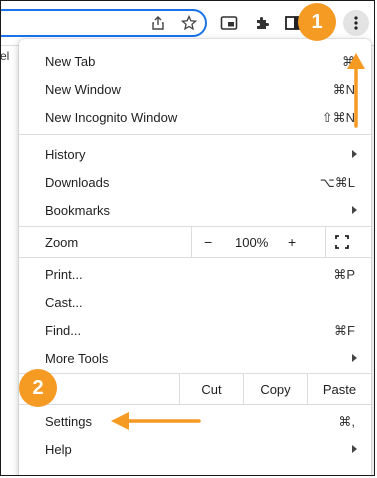  What do you see at coordinates (195, 89) in the screenshot?
I see `menu-item-new-window: New Window ⌘N` at bounding box center [195, 89].